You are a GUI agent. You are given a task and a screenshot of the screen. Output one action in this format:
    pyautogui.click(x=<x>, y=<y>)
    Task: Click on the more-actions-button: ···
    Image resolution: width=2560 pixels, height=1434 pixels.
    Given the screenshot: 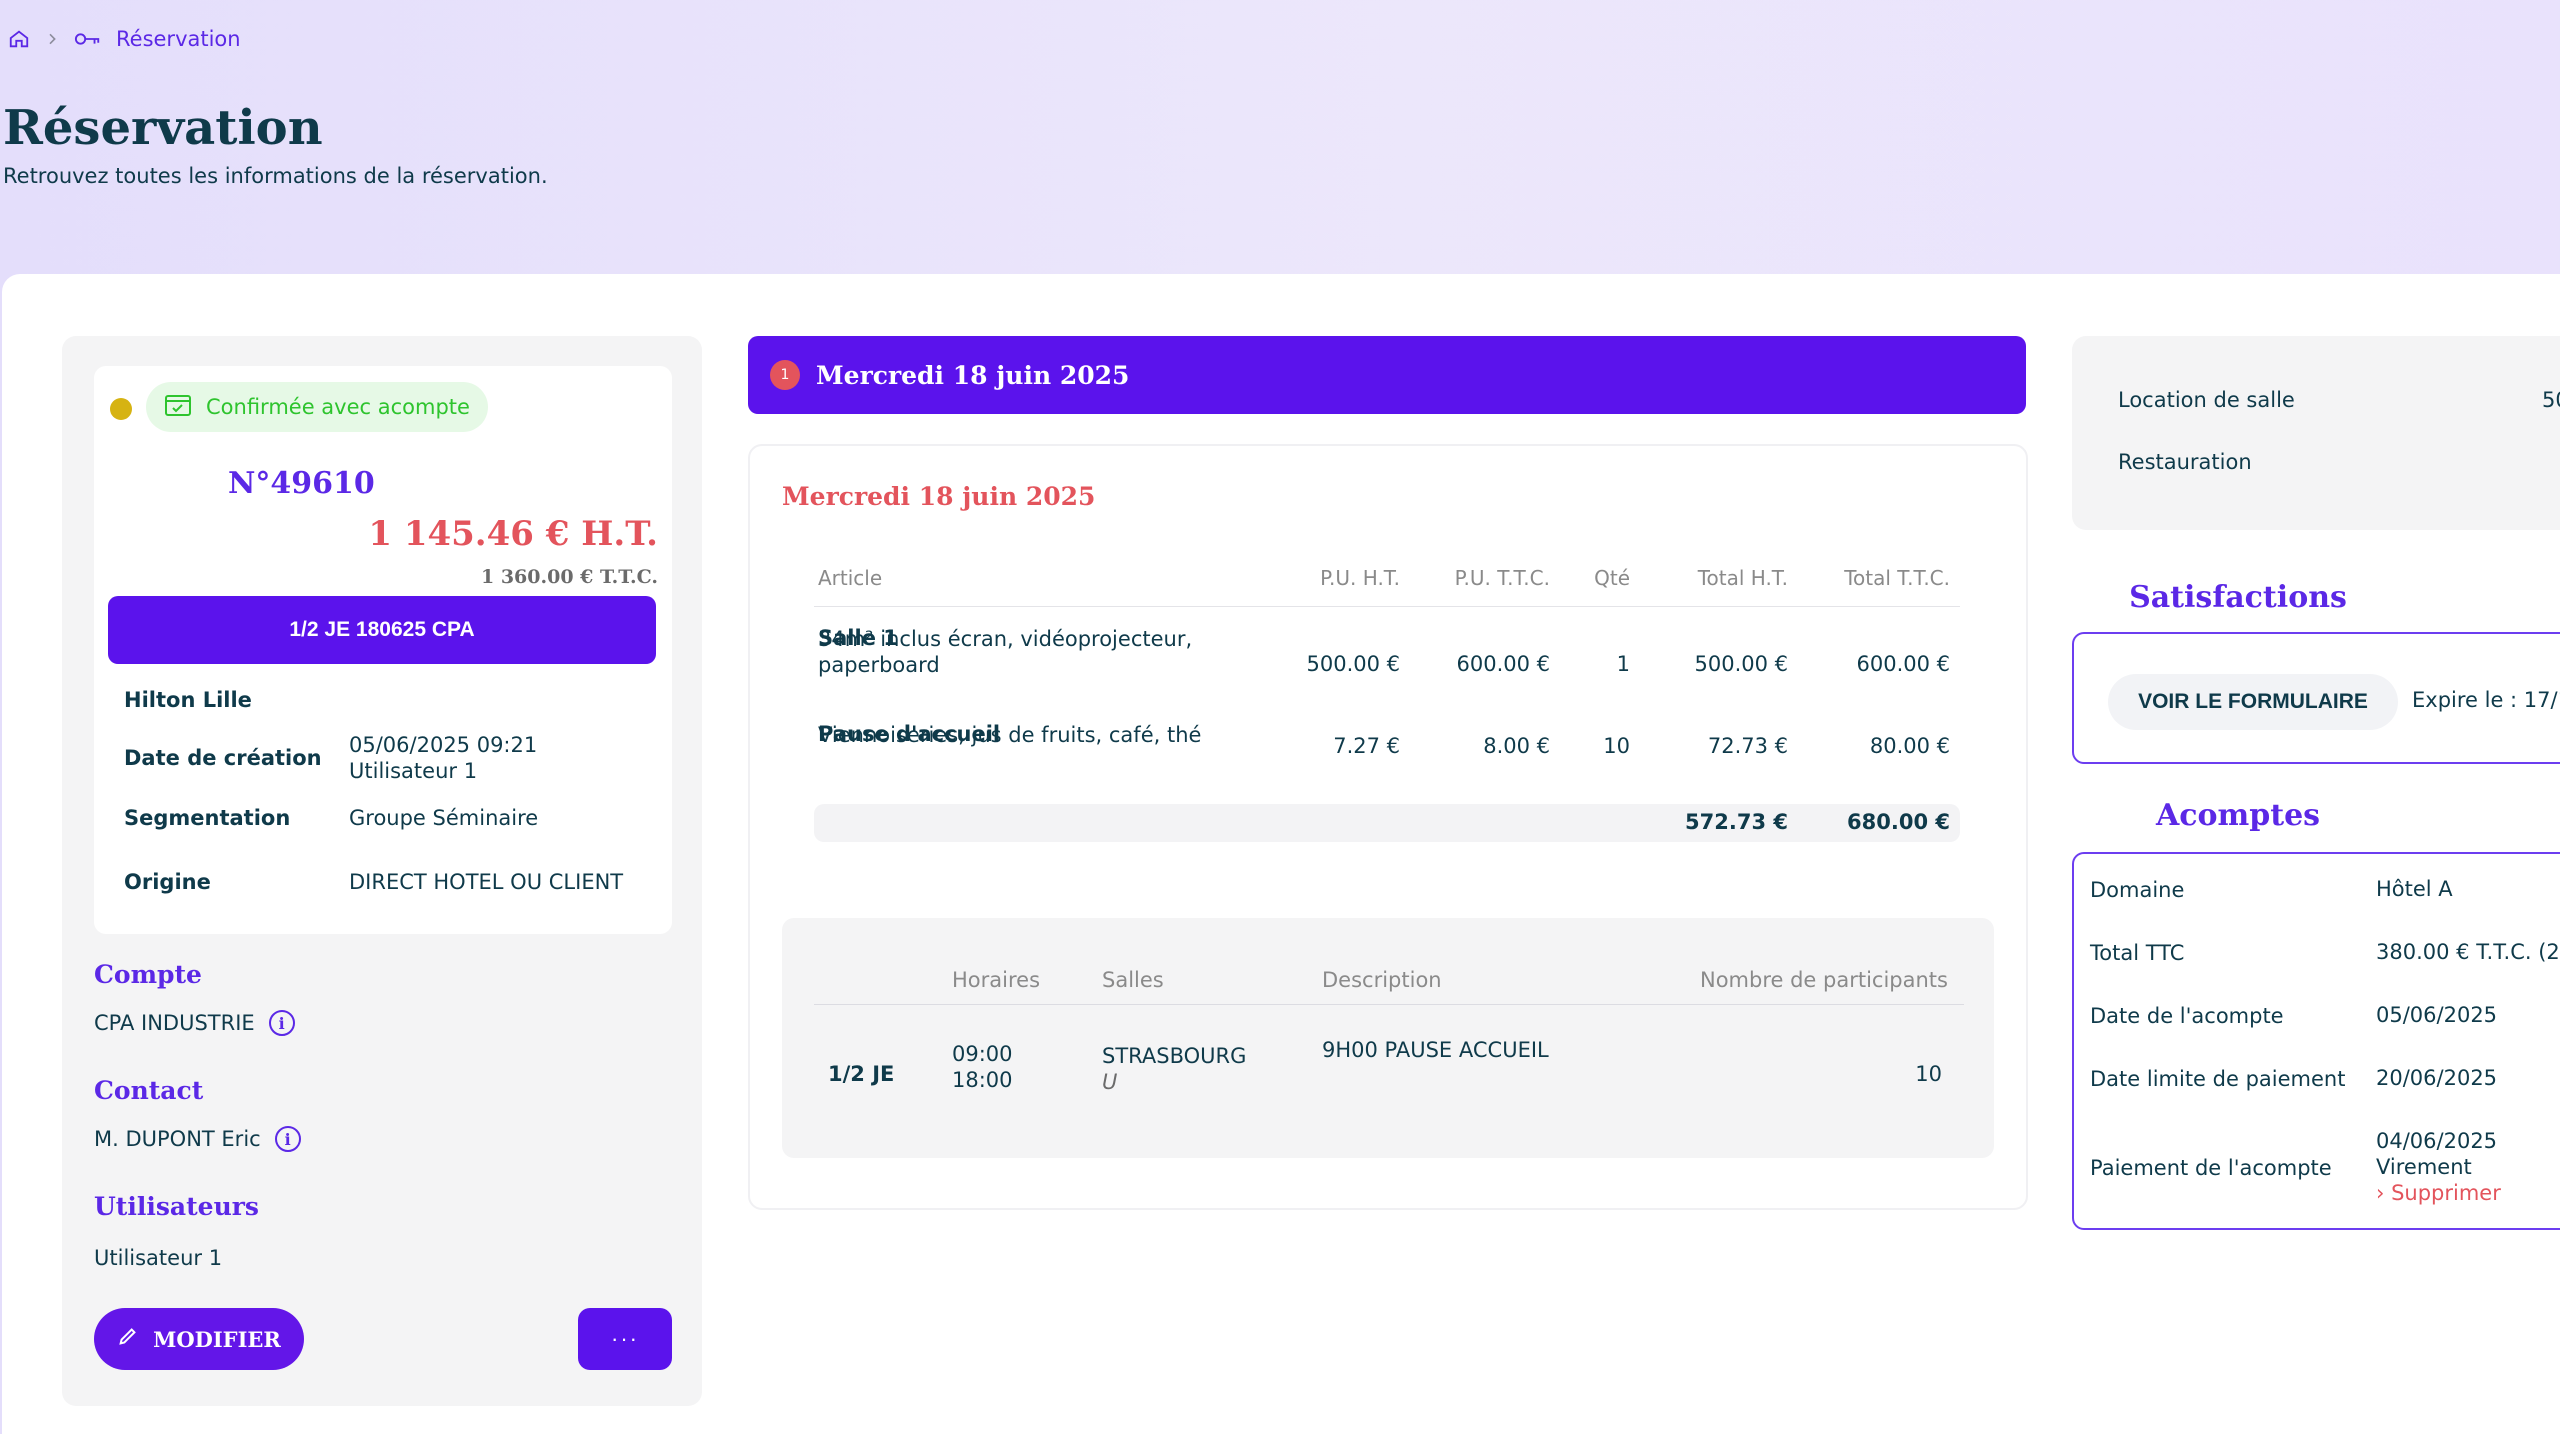 What is the action you would take?
    pyautogui.click(x=625, y=1339)
    